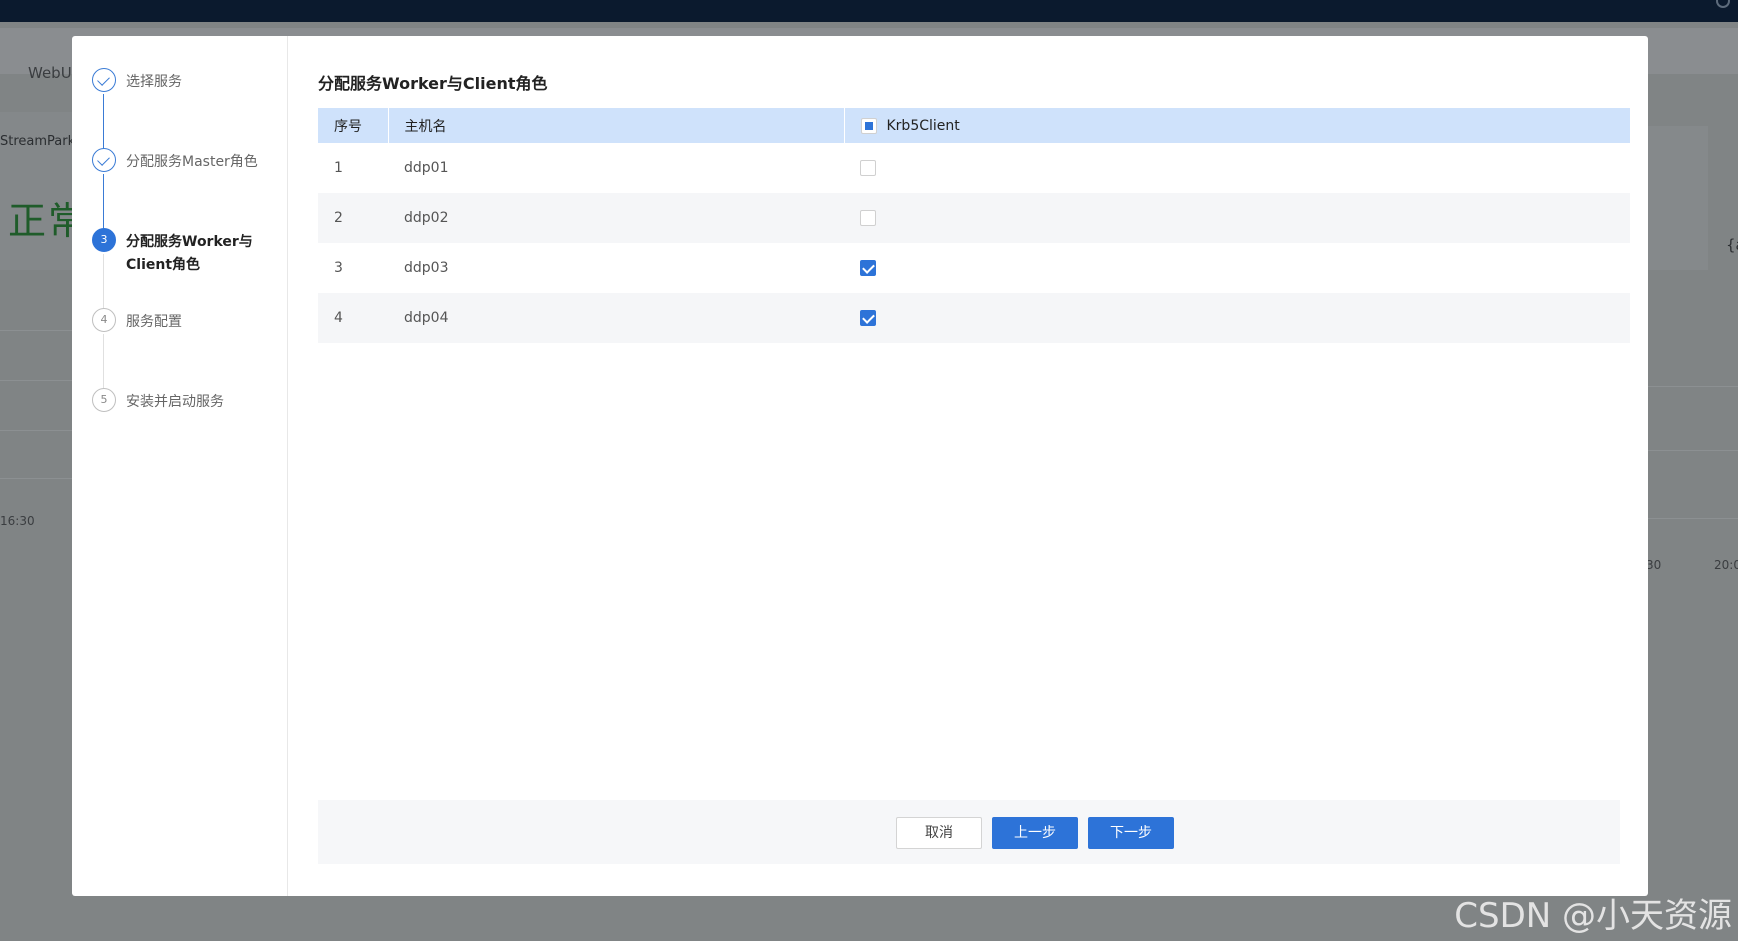  What do you see at coordinates (868, 125) in the screenshot?
I see `select-all-checkbox` at bounding box center [868, 125].